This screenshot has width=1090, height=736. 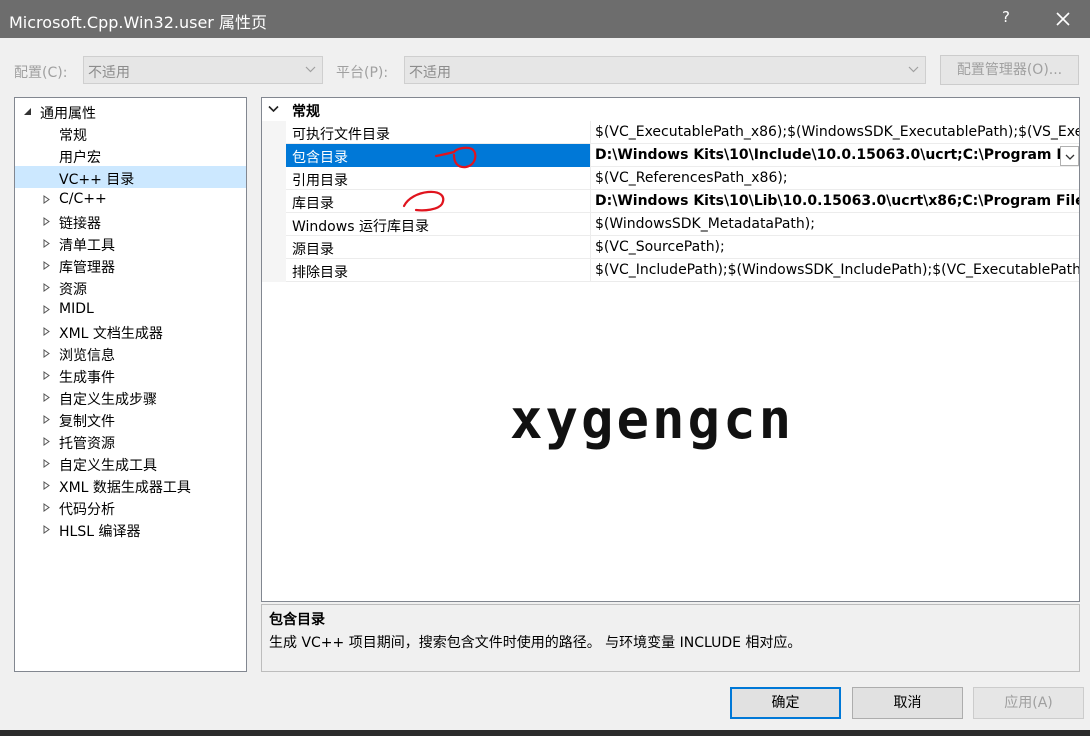 What do you see at coordinates (1006, 17) in the screenshot?
I see `help-button: ?` at bounding box center [1006, 17].